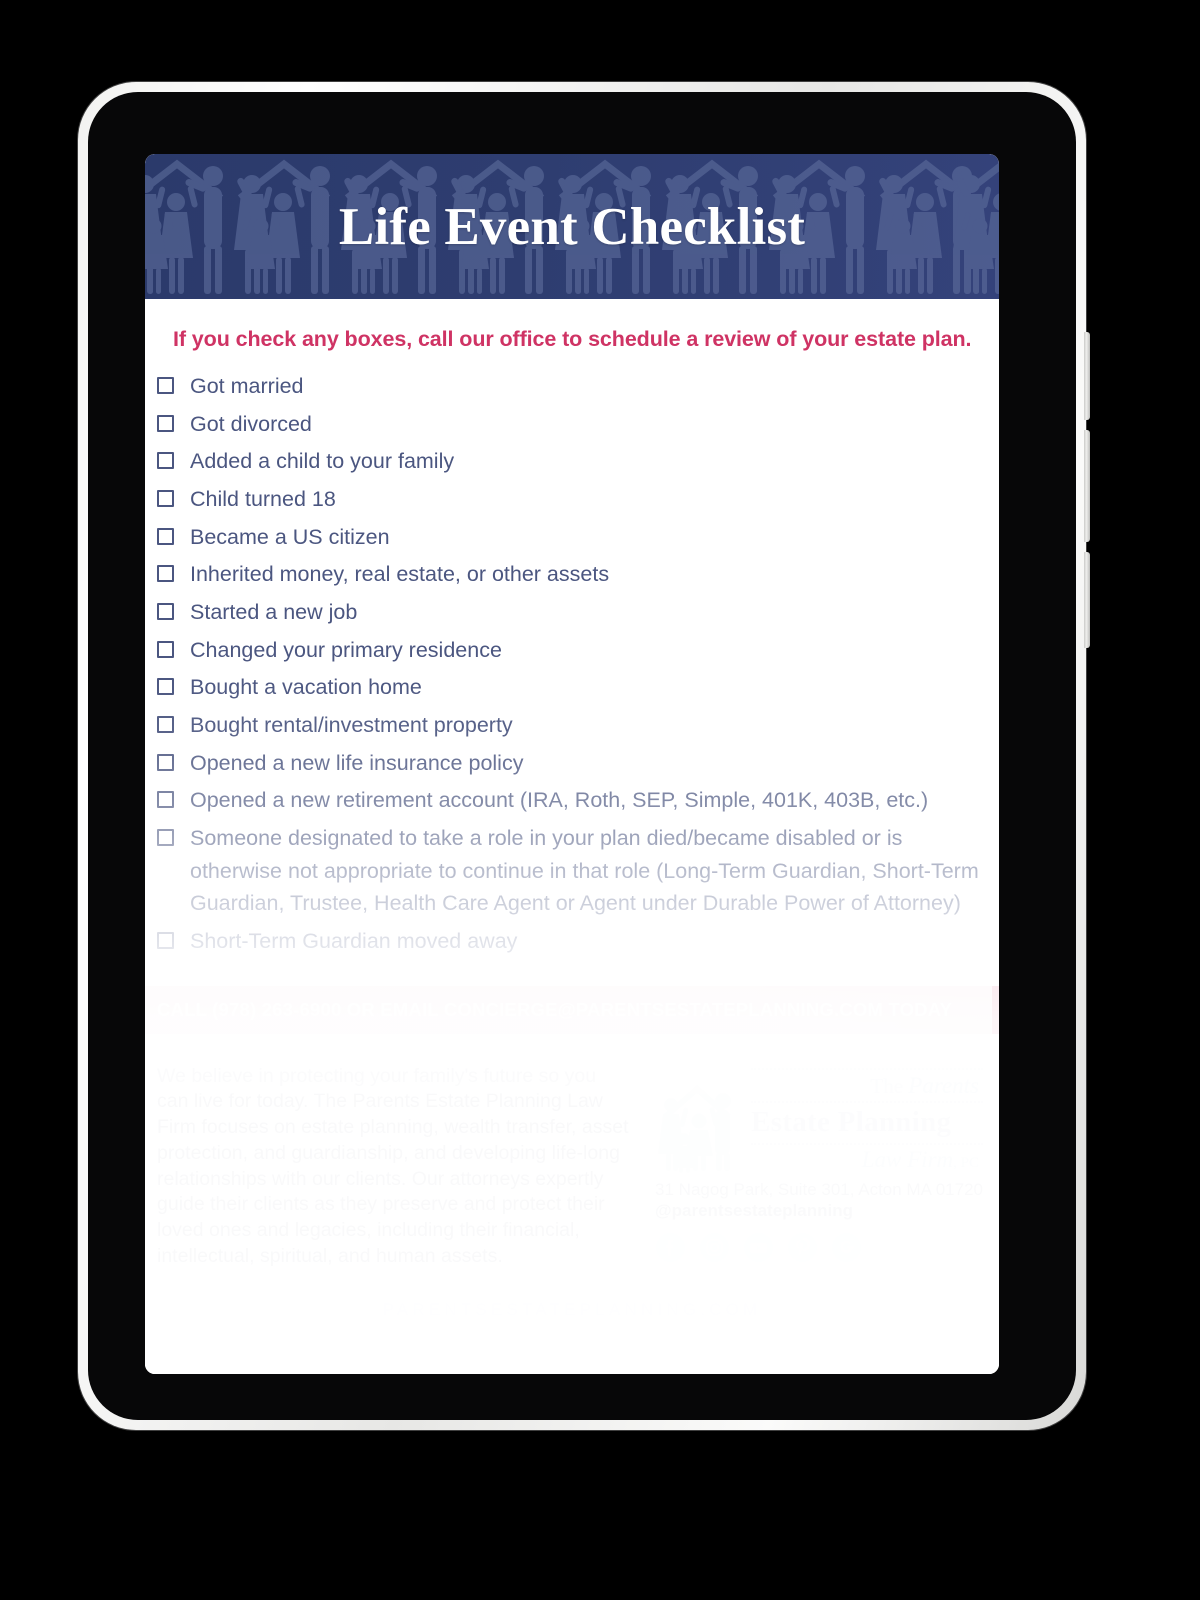  What do you see at coordinates (1087, 376) in the screenshot?
I see `volume-up-button` at bounding box center [1087, 376].